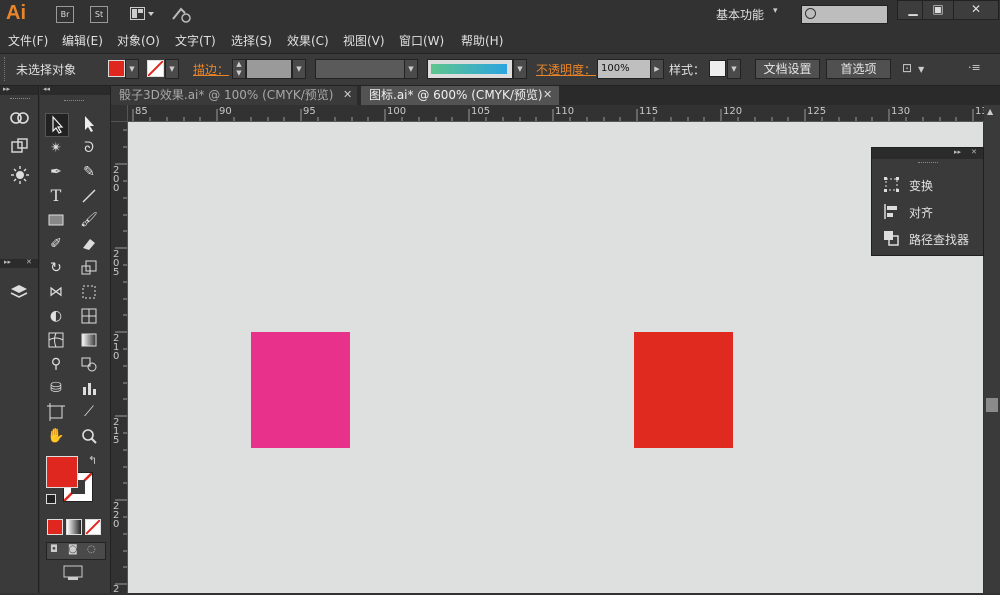 The image size is (1000, 595). I want to click on close-window-button: ✕, so click(976, 10).